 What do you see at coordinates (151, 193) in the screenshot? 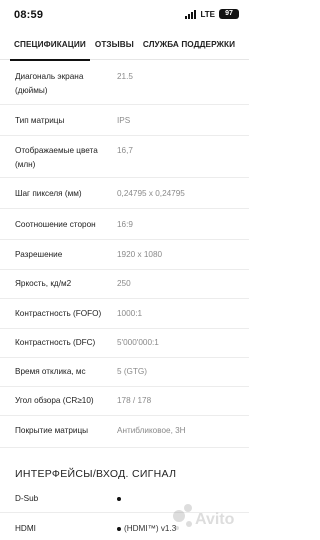
I see `spec-value: 0,24795 x 0,24795` at bounding box center [151, 193].